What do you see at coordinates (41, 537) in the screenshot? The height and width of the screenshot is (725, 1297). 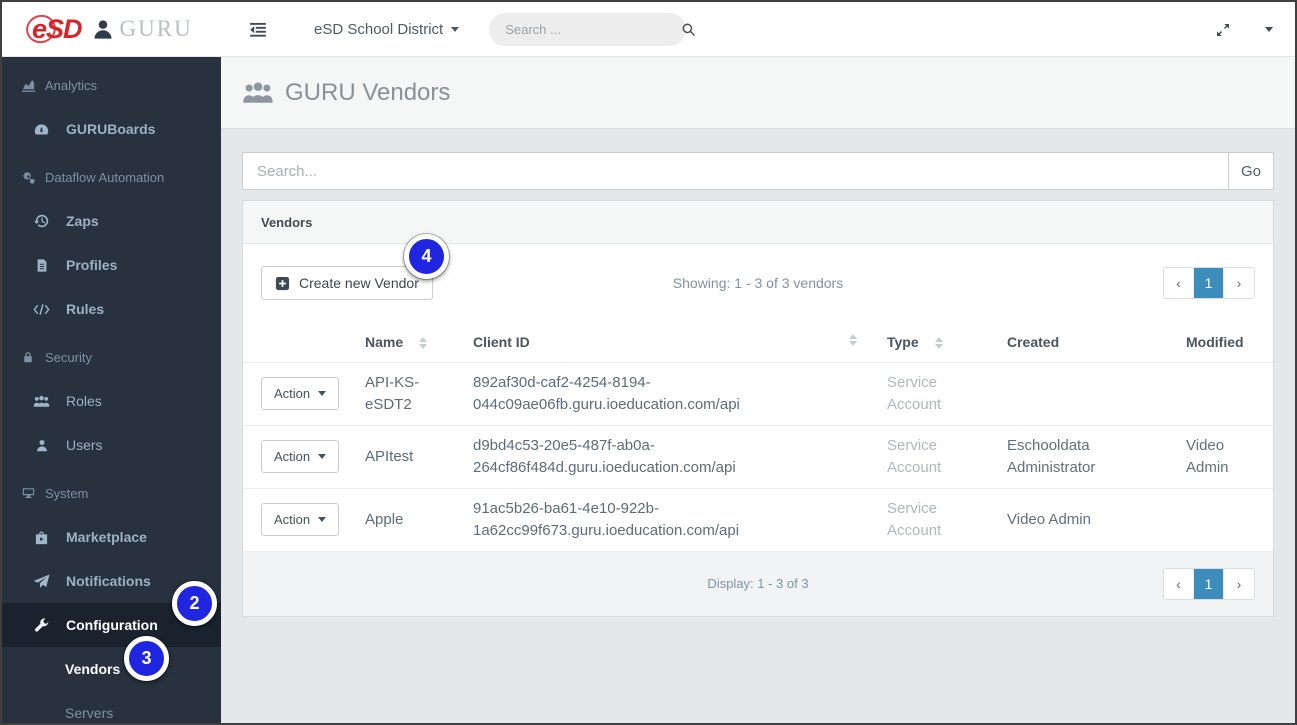 I see `marketplace-bag-icon` at bounding box center [41, 537].